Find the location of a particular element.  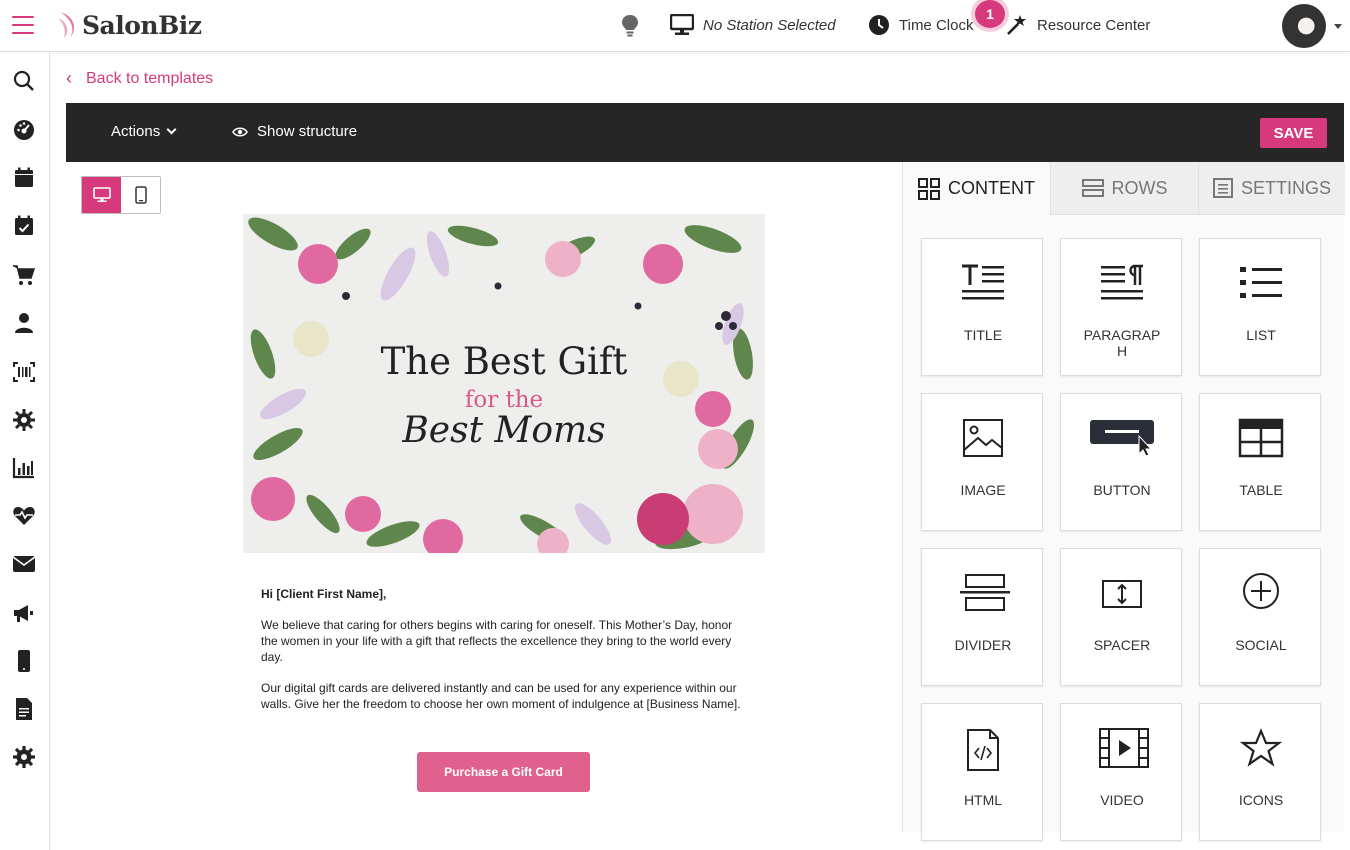

tile-icons: ICONS is located at coordinates (1260, 772).